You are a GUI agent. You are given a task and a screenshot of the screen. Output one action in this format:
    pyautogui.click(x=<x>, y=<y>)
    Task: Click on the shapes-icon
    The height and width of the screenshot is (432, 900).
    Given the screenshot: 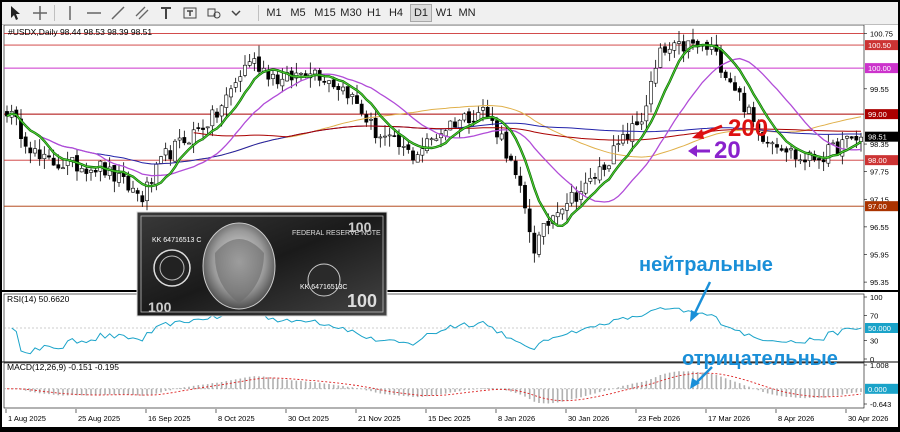 What is the action you would take?
    pyautogui.click(x=214, y=13)
    